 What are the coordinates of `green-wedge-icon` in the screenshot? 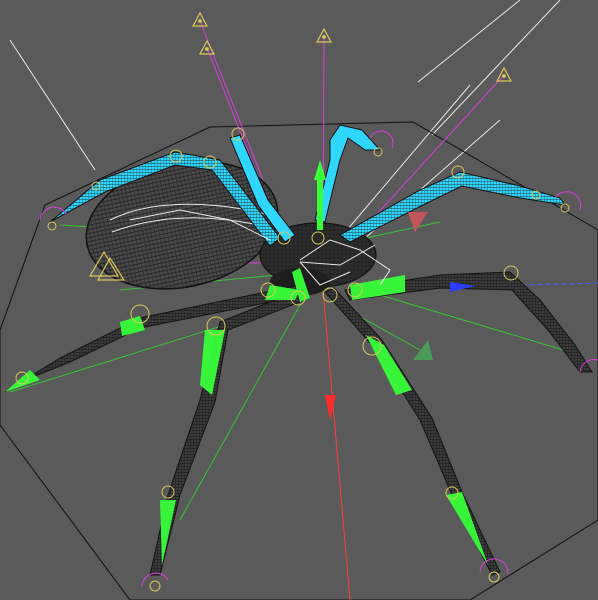 It's located at (423, 350).